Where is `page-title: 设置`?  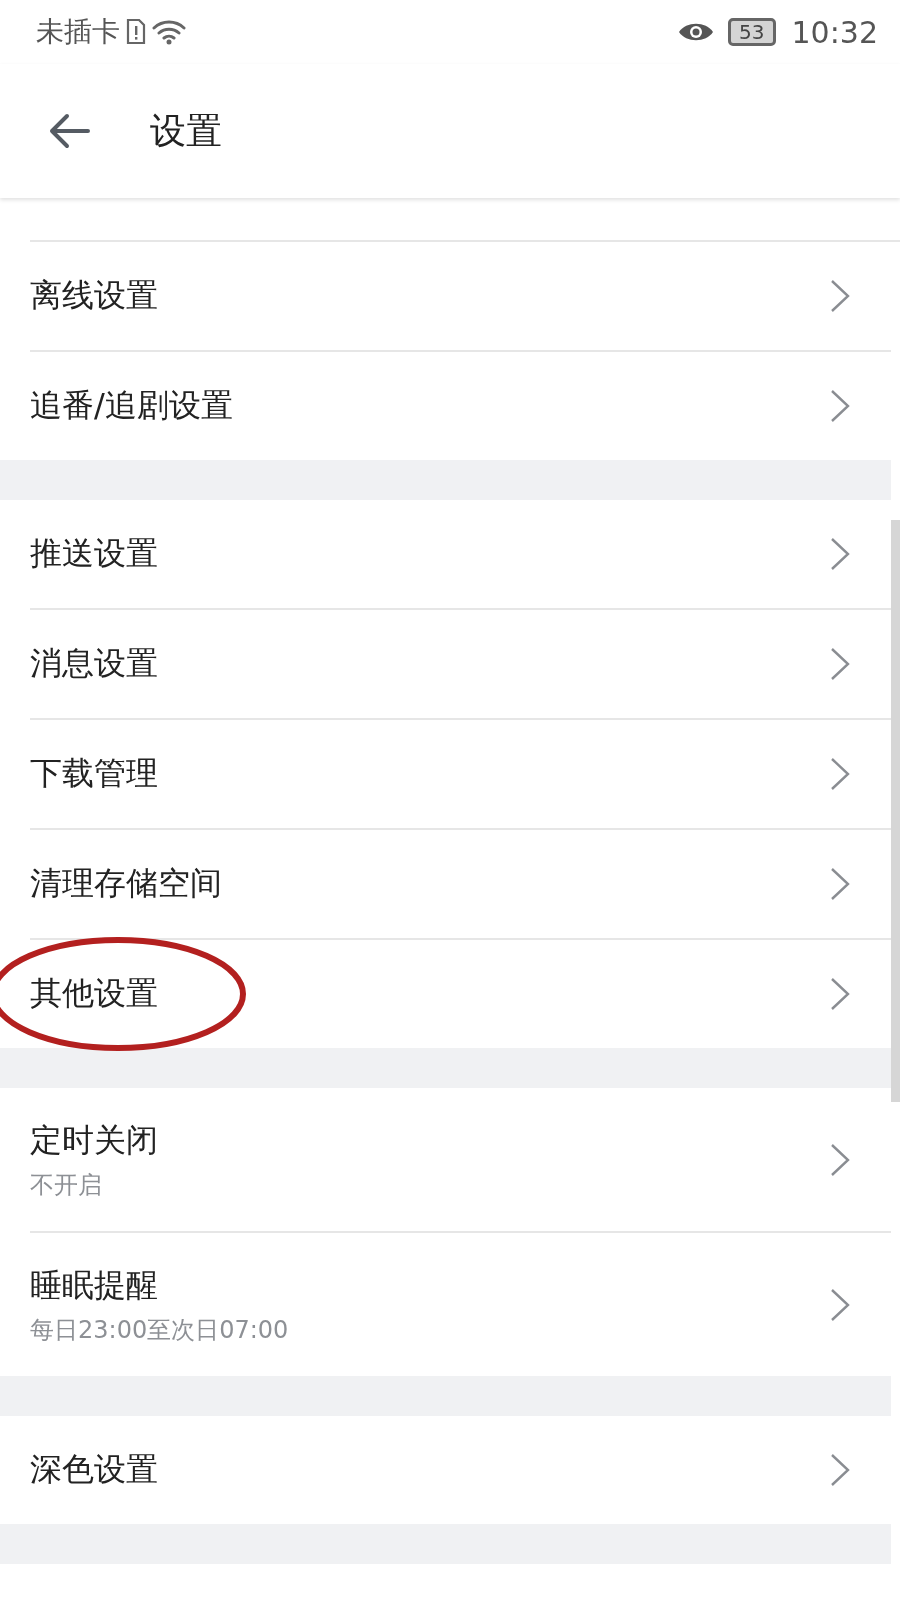
page-title: 设置 is located at coordinates (186, 130).